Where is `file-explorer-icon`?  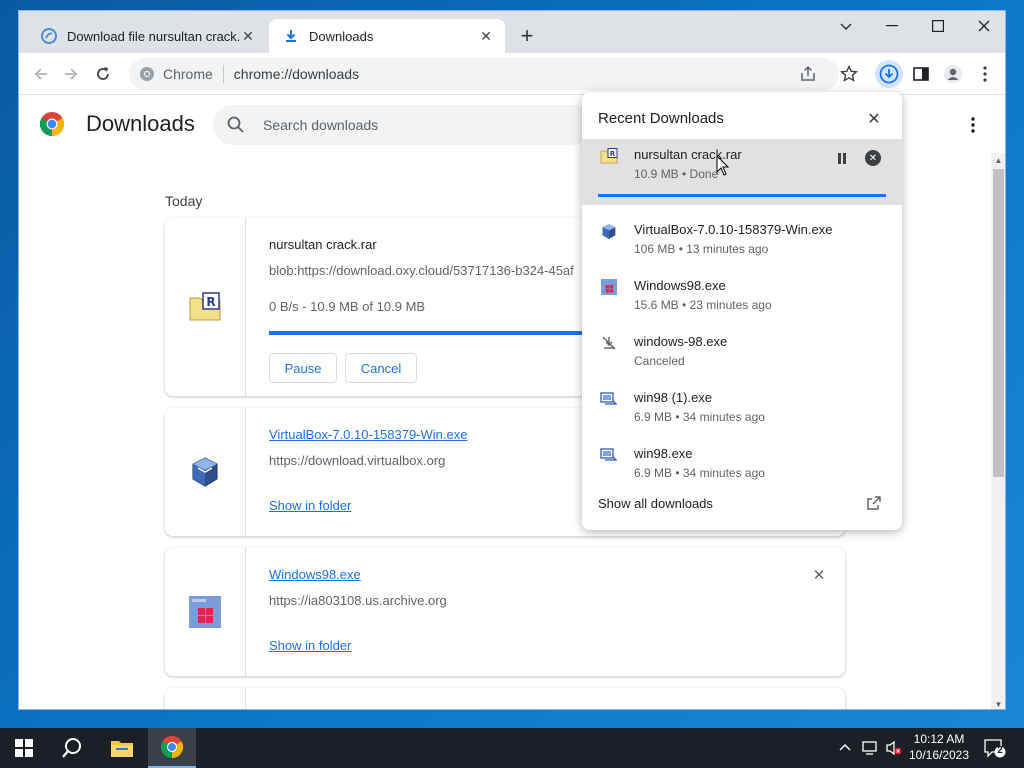 file-explorer-icon is located at coordinates (122, 748).